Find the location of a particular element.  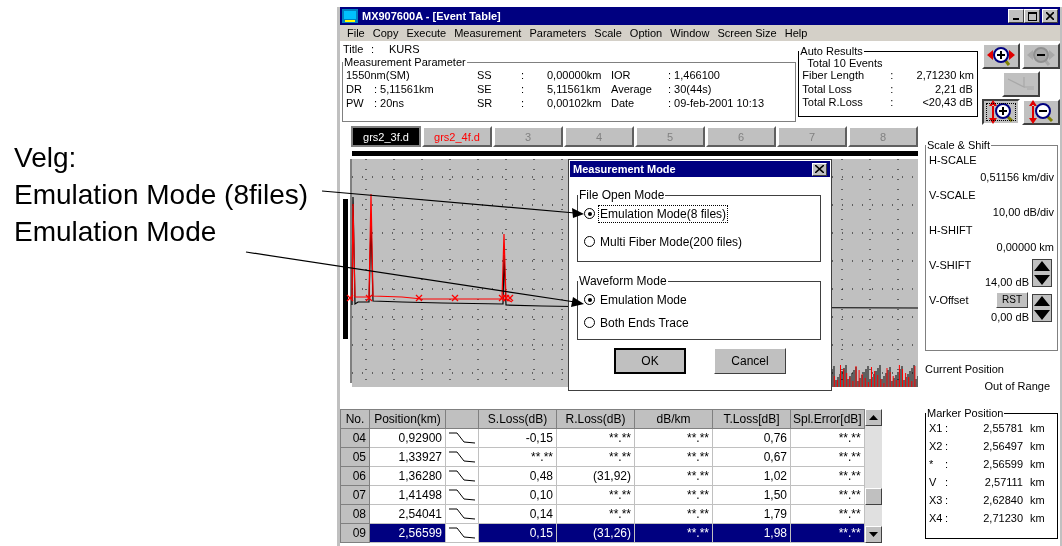

position-label: Current Position is located at coordinates (965, 369).